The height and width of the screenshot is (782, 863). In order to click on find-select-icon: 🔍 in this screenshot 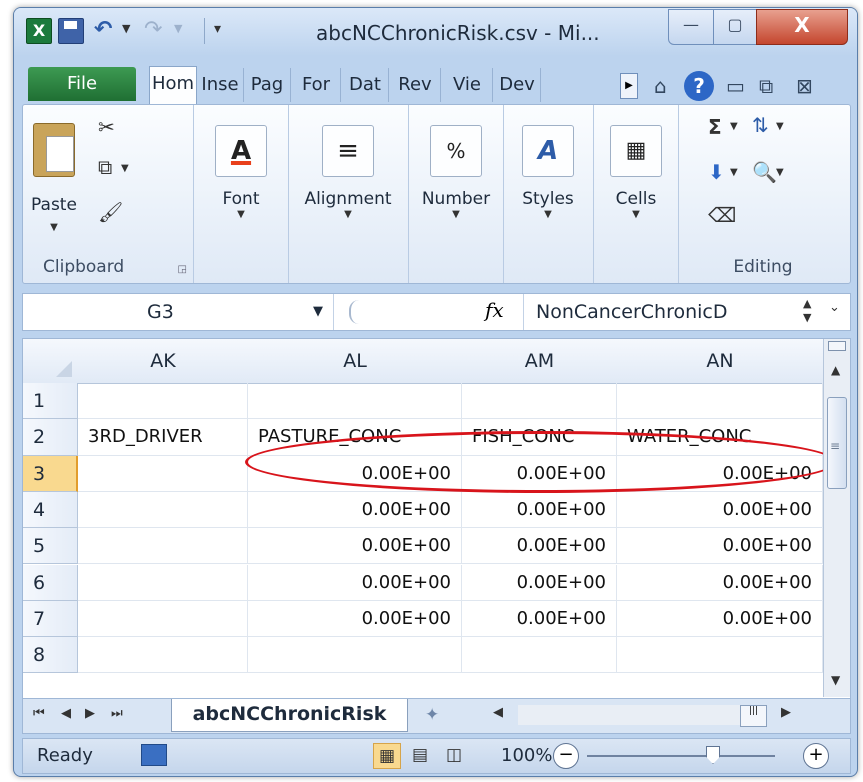, I will do `click(764, 172)`.